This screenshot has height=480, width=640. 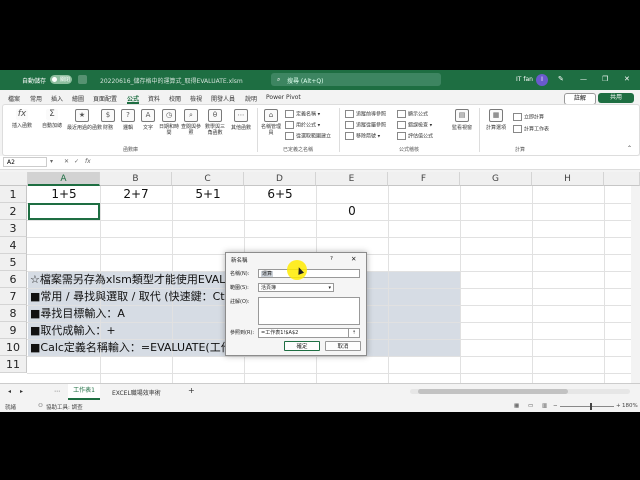 What do you see at coordinates (362, 136) in the screenshot?
I see `remove-arrows-button: 移除箭號 ▾` at bounding box center [362, 136].